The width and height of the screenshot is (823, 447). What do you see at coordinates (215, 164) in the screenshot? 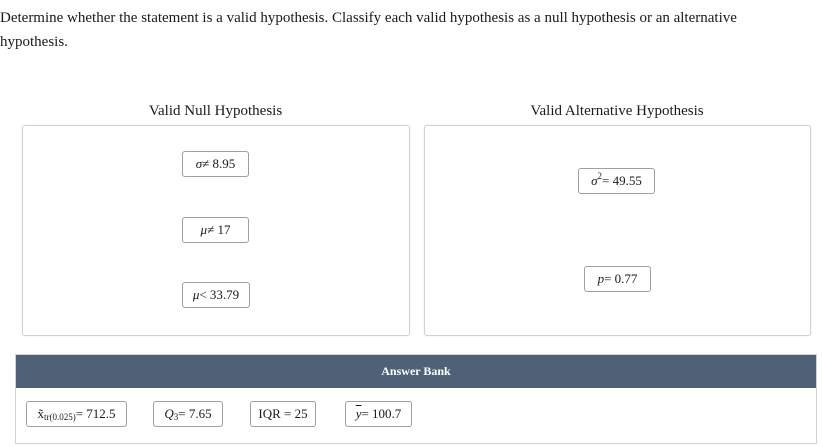
I see `answer-chip: σ ≠ 8.95` at bounding box center [215, 164].